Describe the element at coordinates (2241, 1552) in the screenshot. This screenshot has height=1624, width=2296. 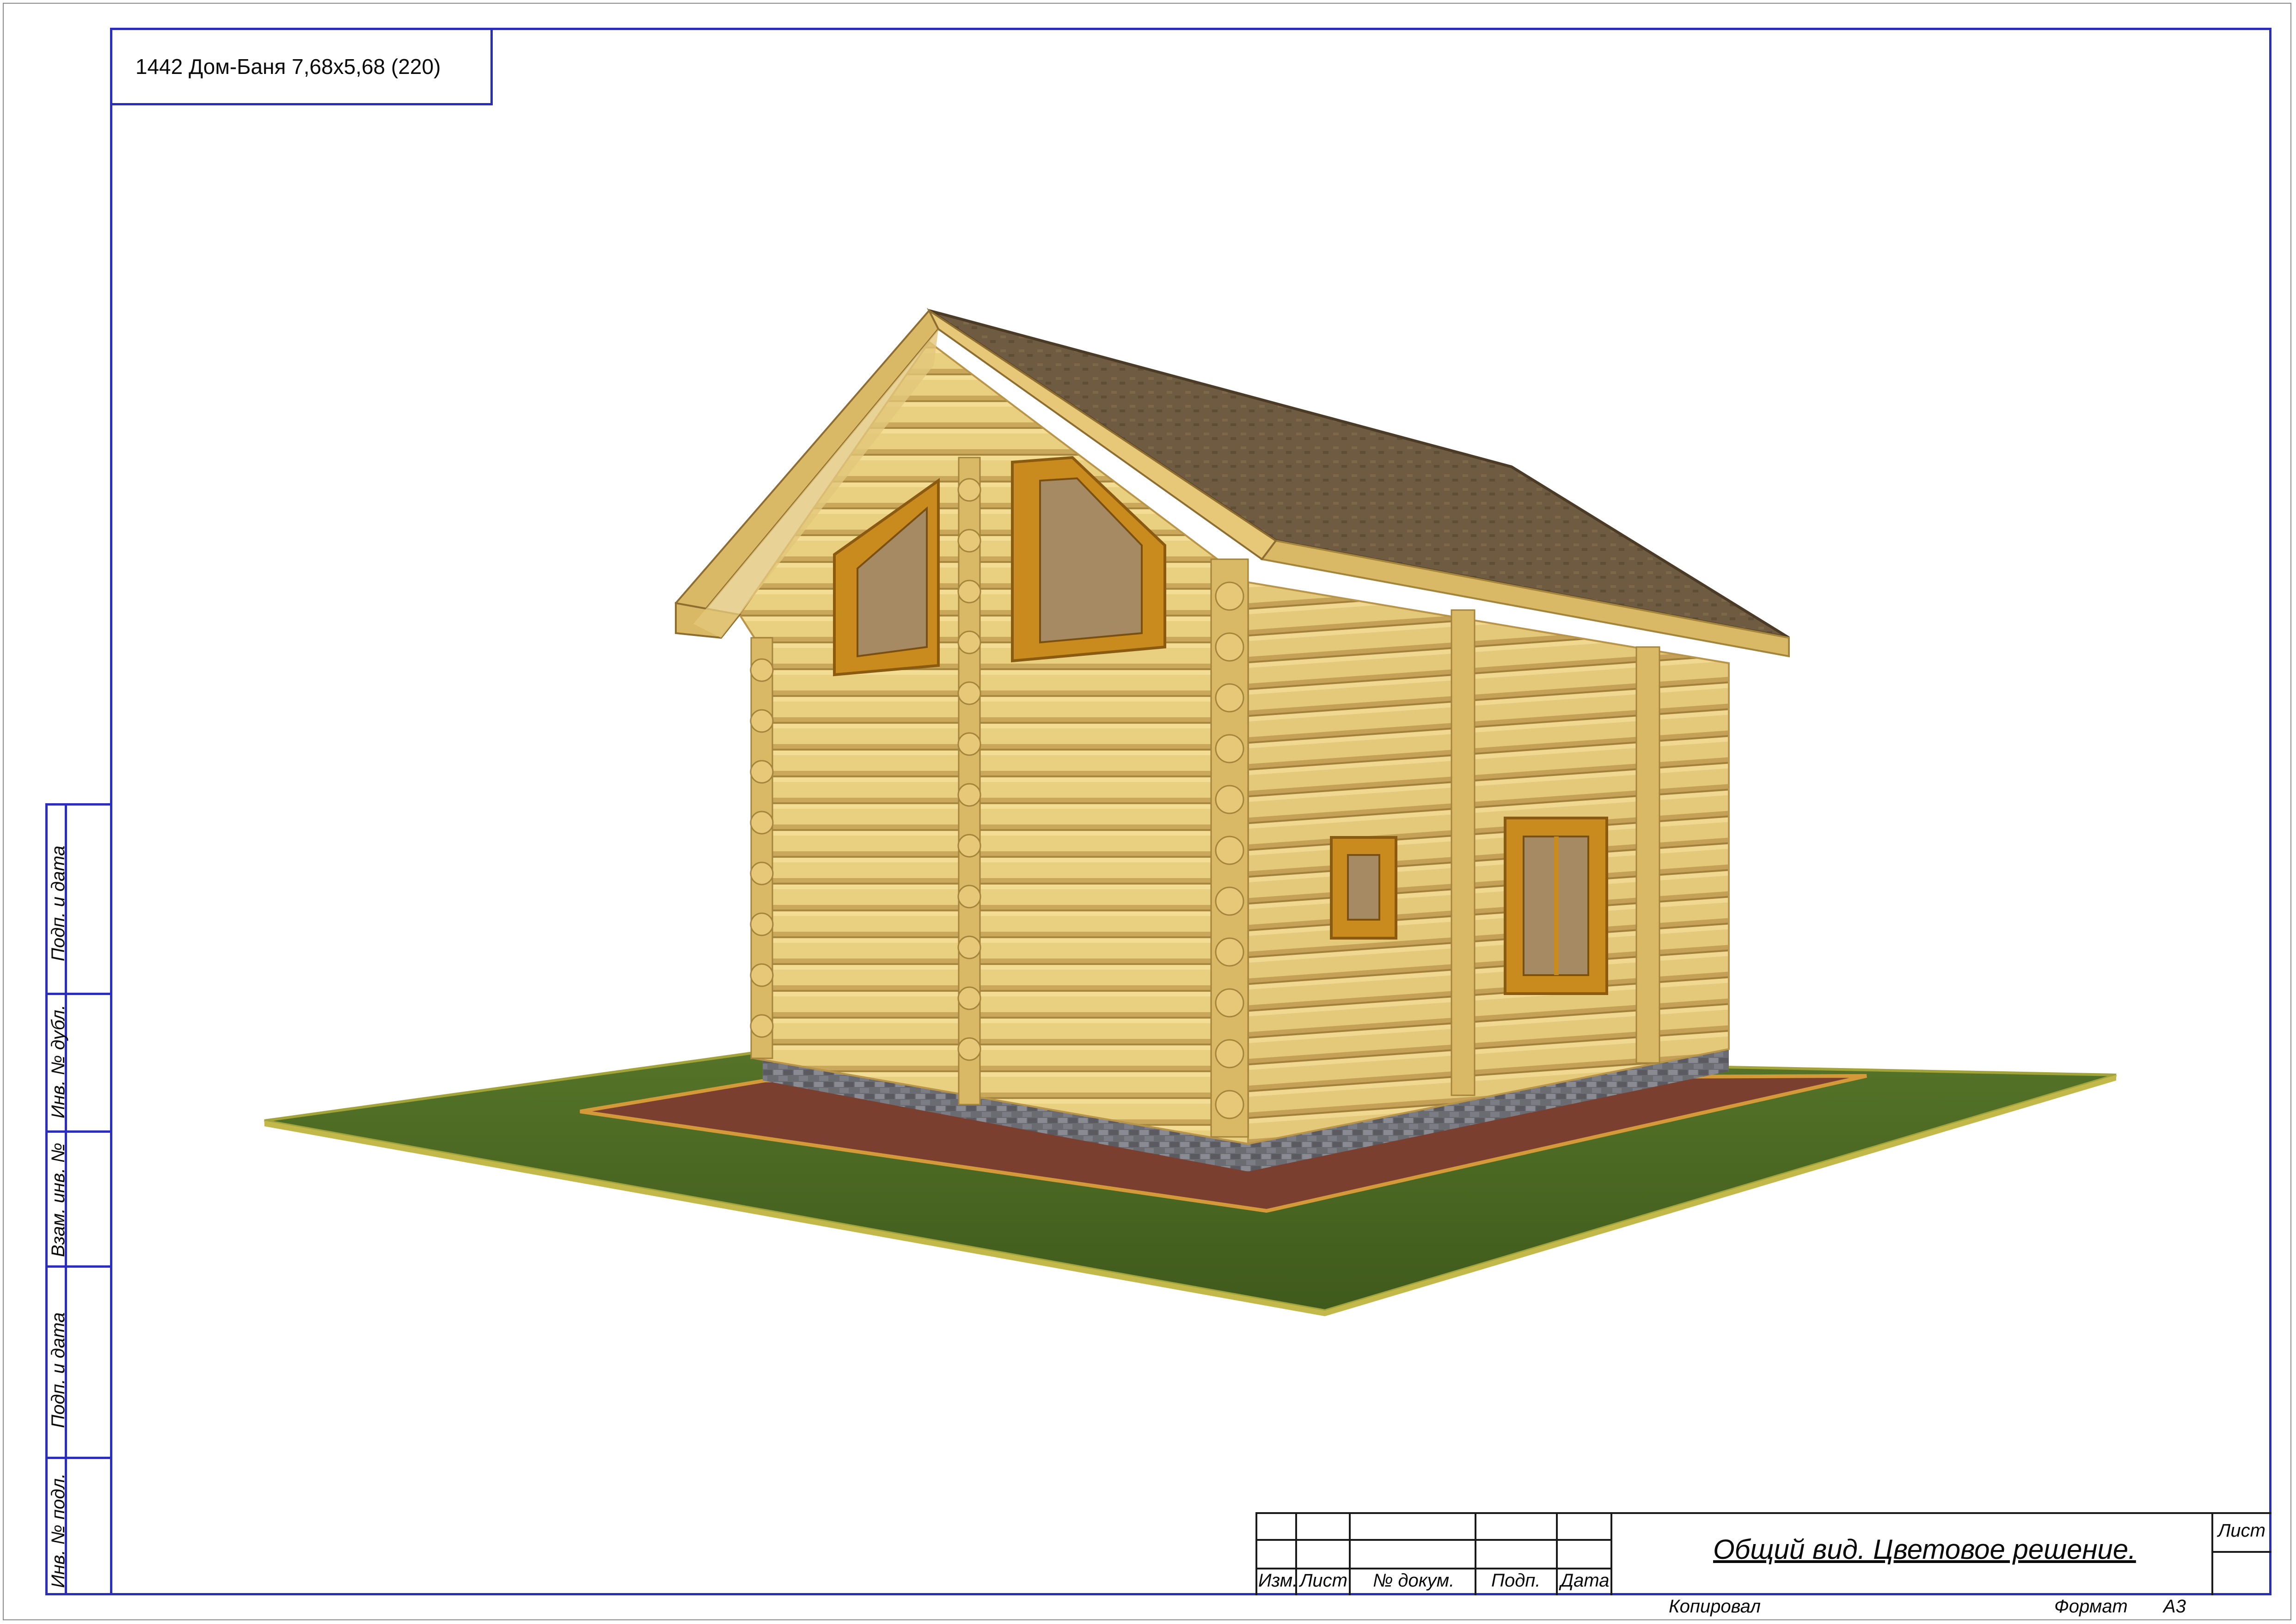
I see `title-block-row` at that location.